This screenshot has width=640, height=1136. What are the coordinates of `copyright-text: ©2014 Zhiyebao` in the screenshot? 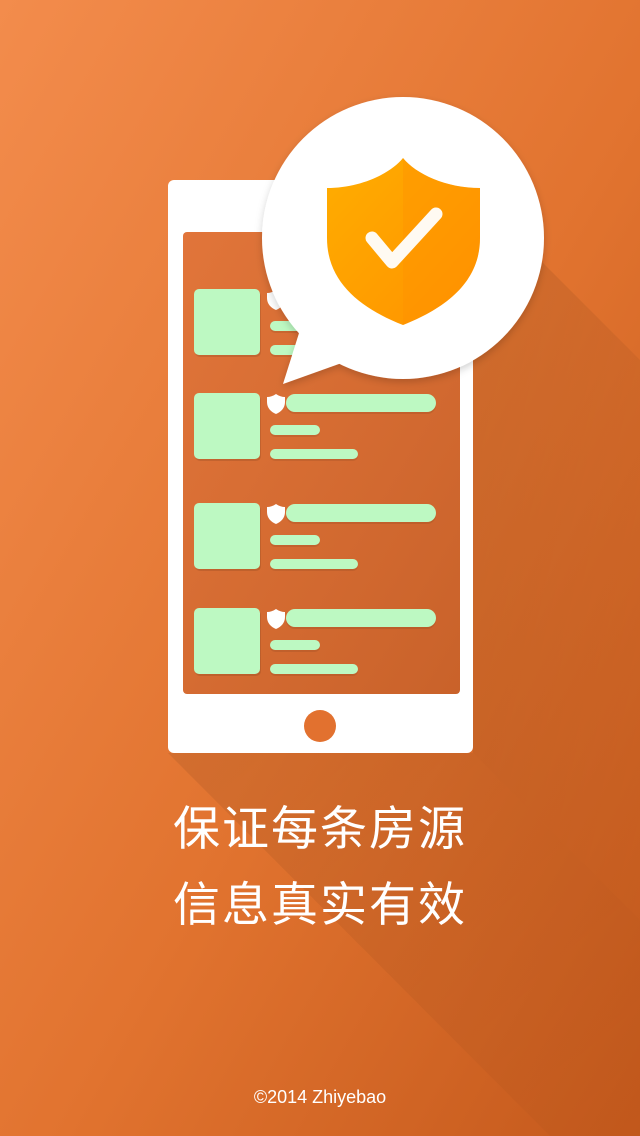 It's located at (320, 1097).